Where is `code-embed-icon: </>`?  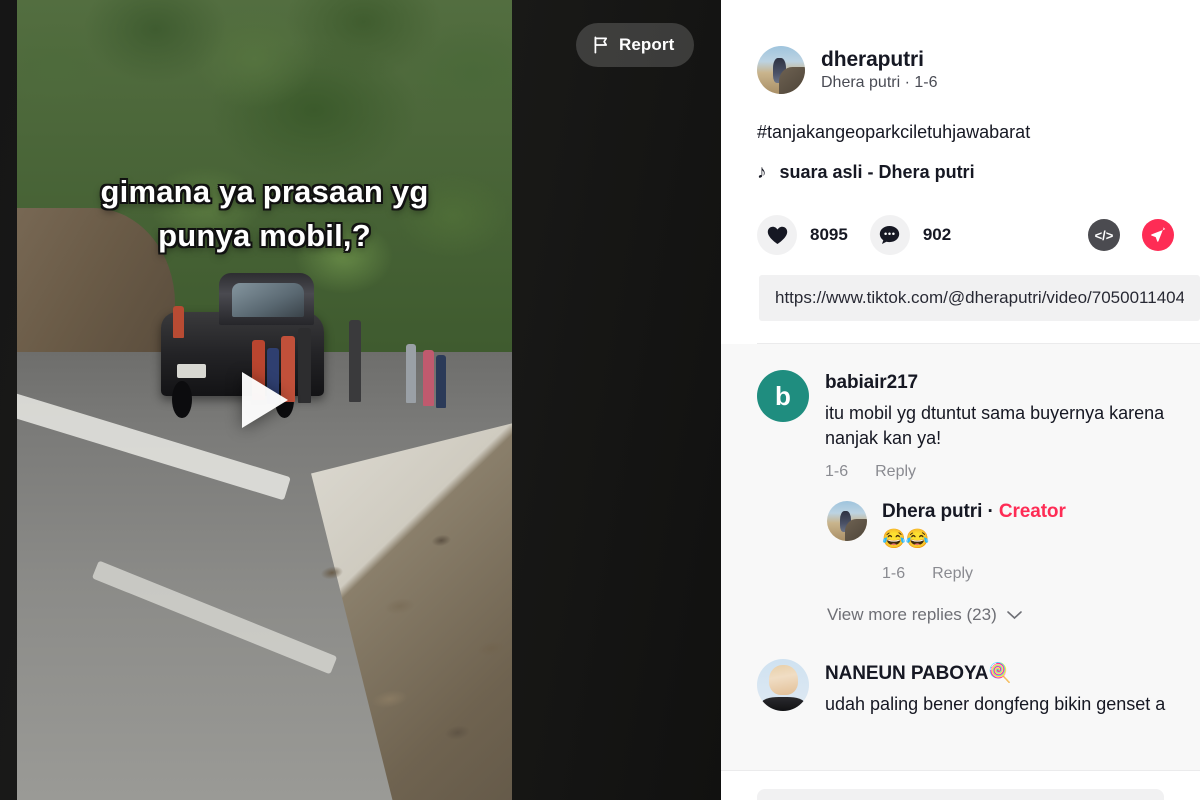
code-embed-icon: </> is located at coordinates (1104, 235).